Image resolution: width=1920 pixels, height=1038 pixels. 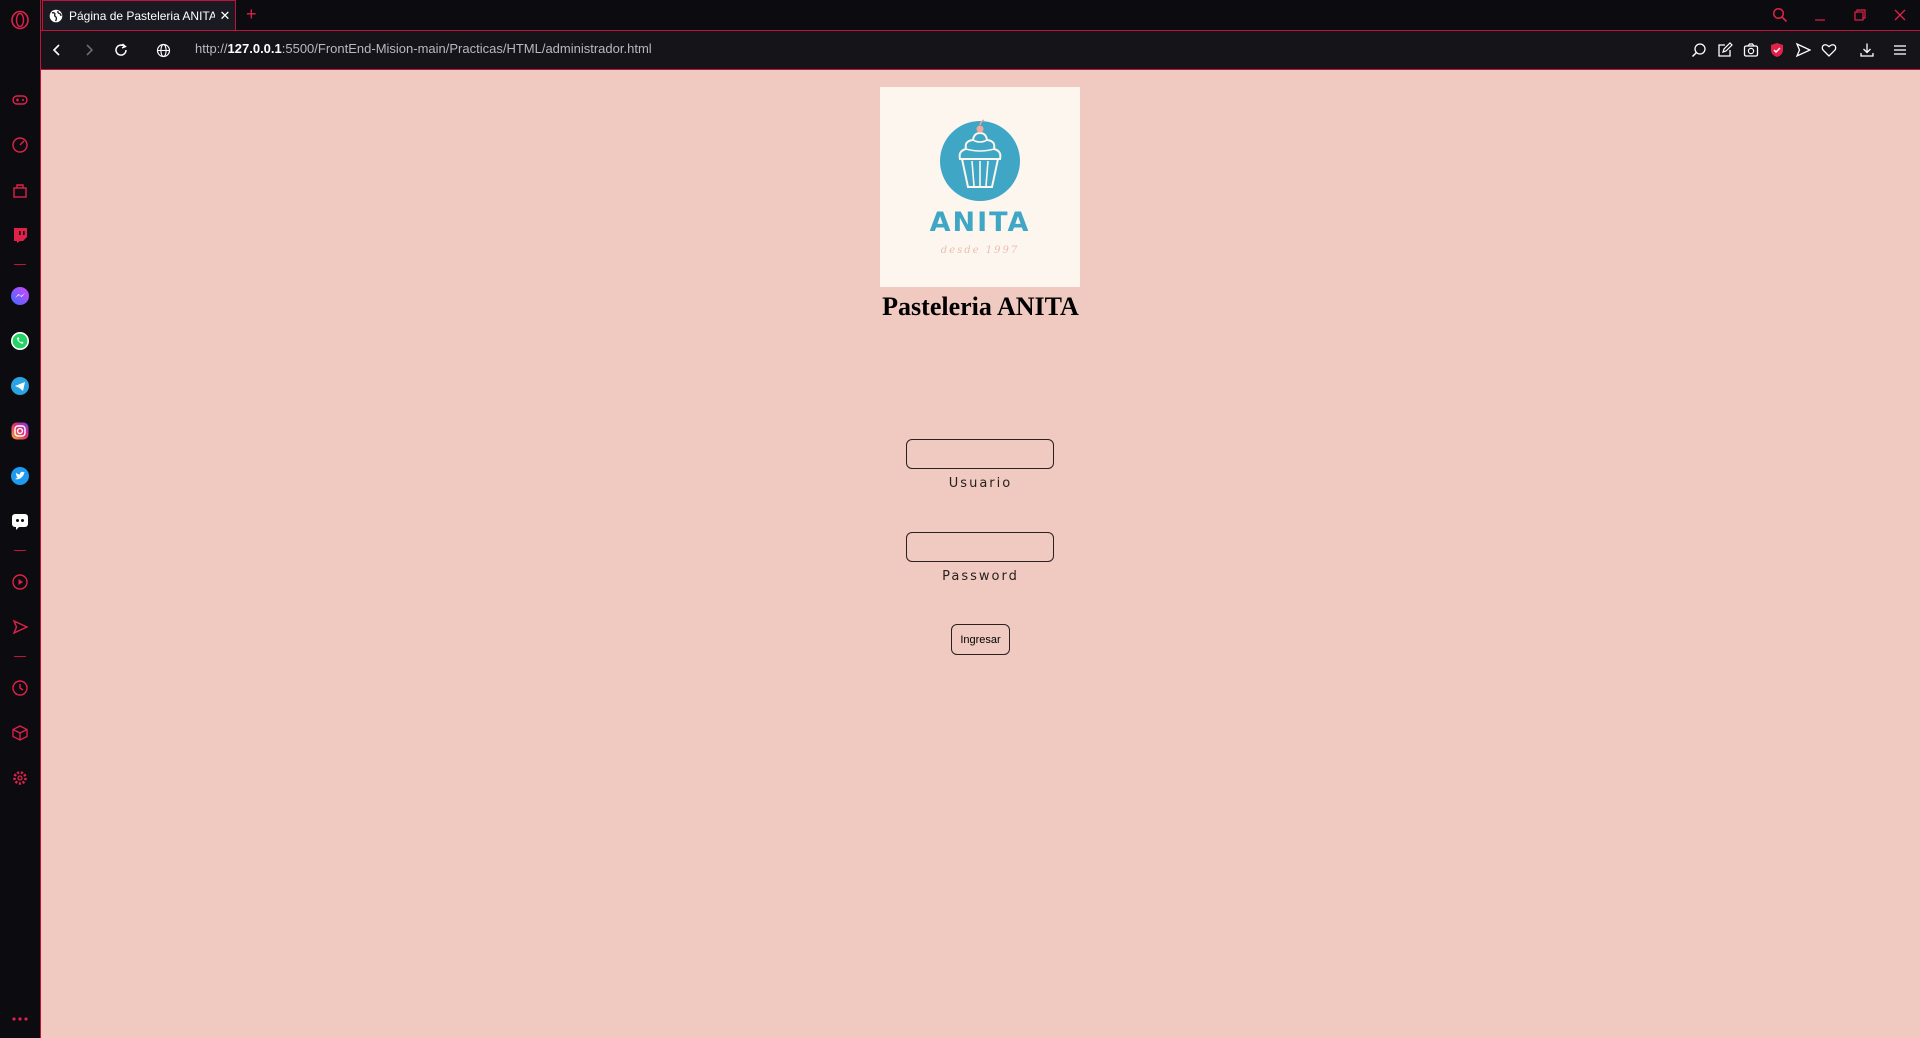 What do you see at coordinates (20, 190) in the screenshot?
I see `bag-icon` at bounding box center [20, 190].